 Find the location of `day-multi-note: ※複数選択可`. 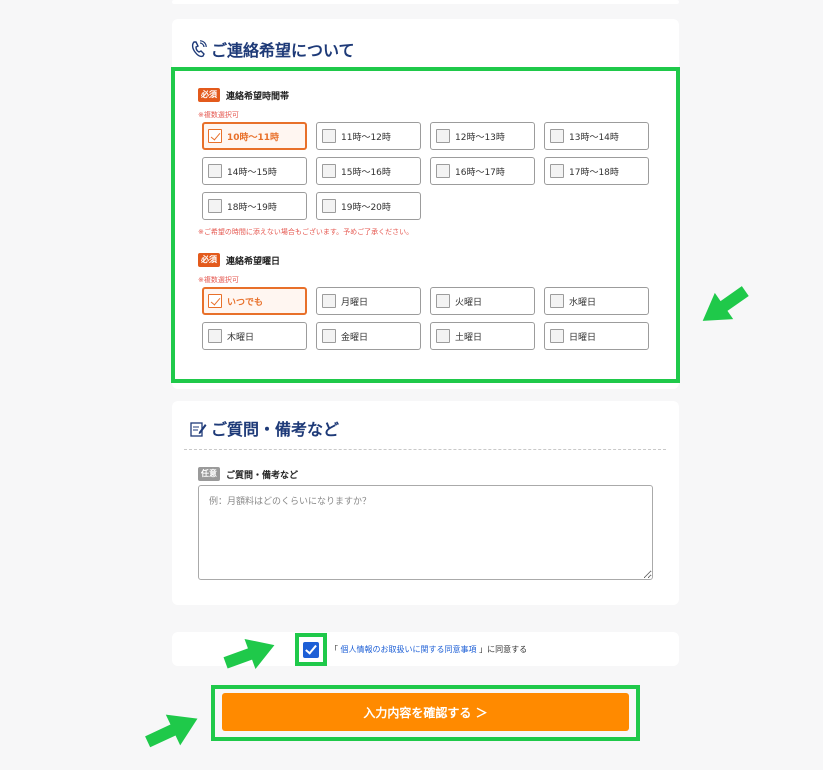

day-multi-note: ※複数選択可 is located at coordinates (218, 280).